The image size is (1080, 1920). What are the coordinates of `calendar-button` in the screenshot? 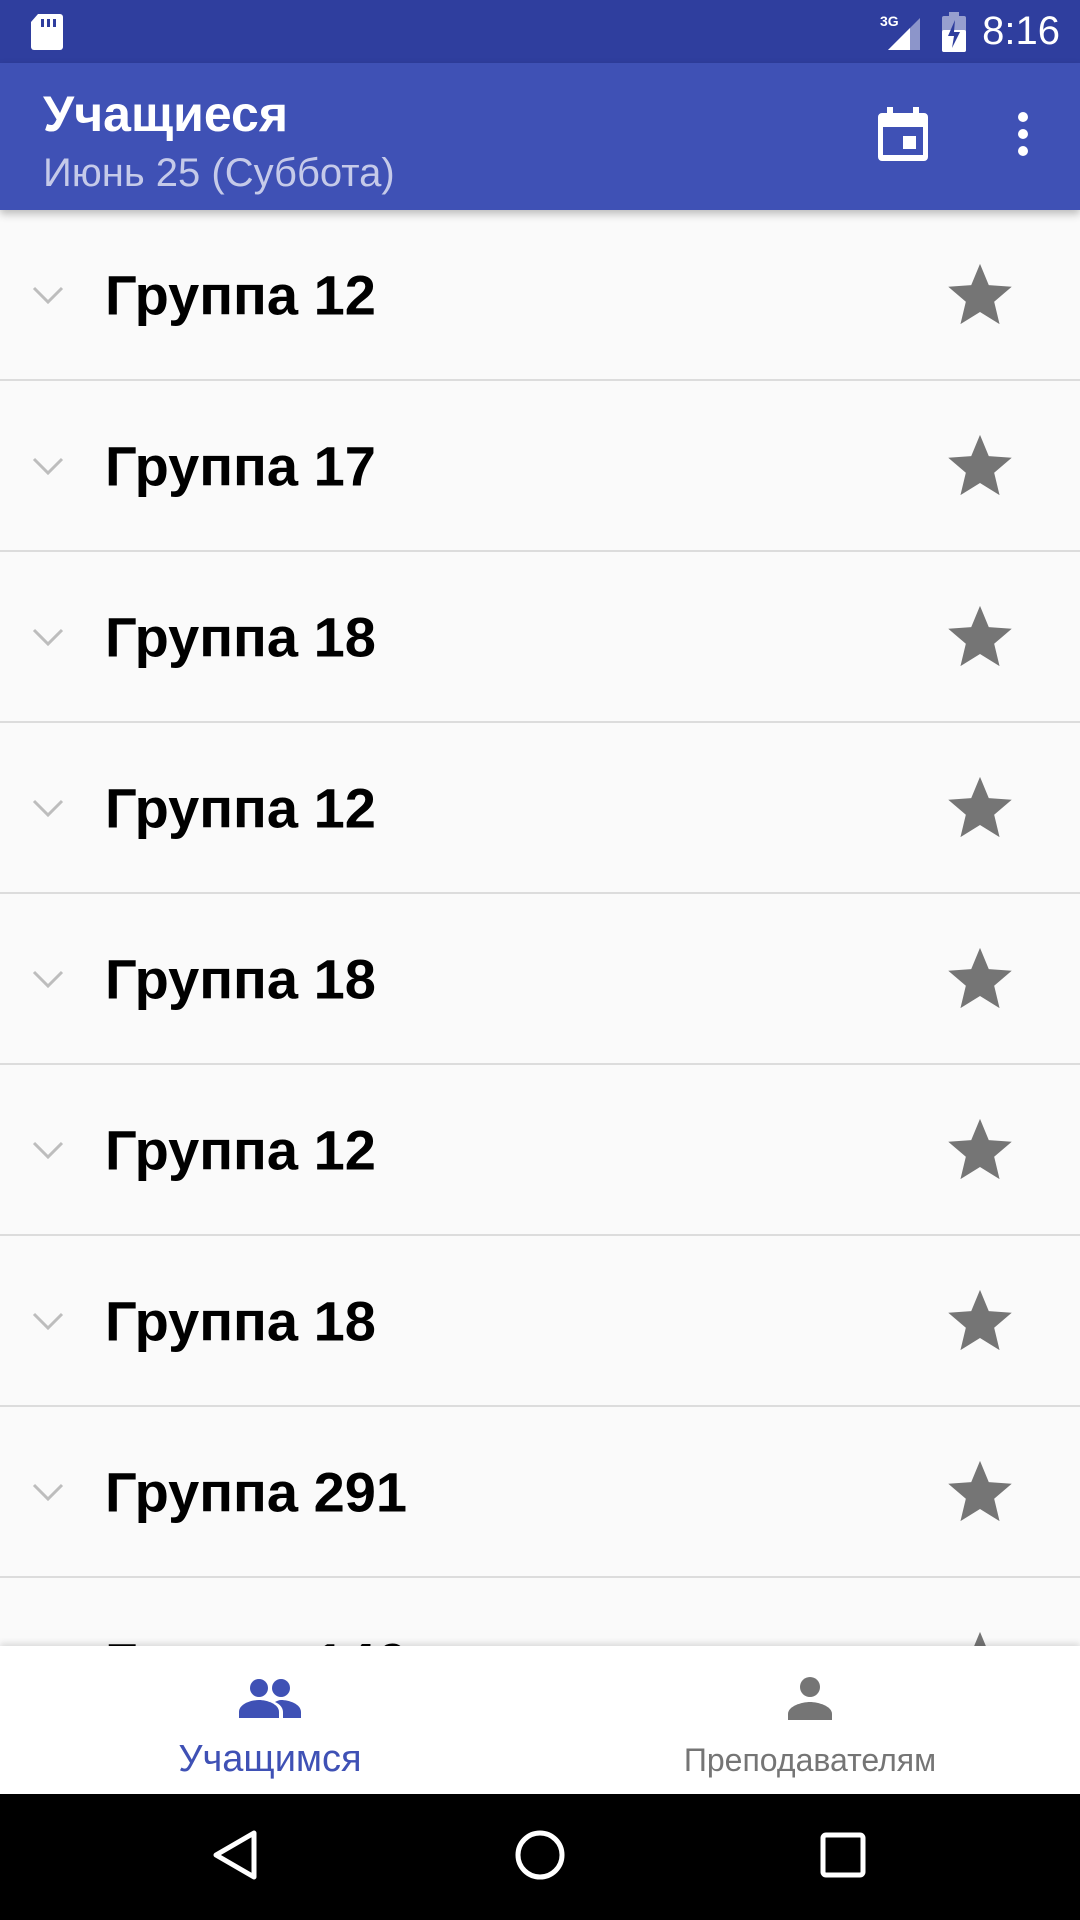 It's located at (903, 136).